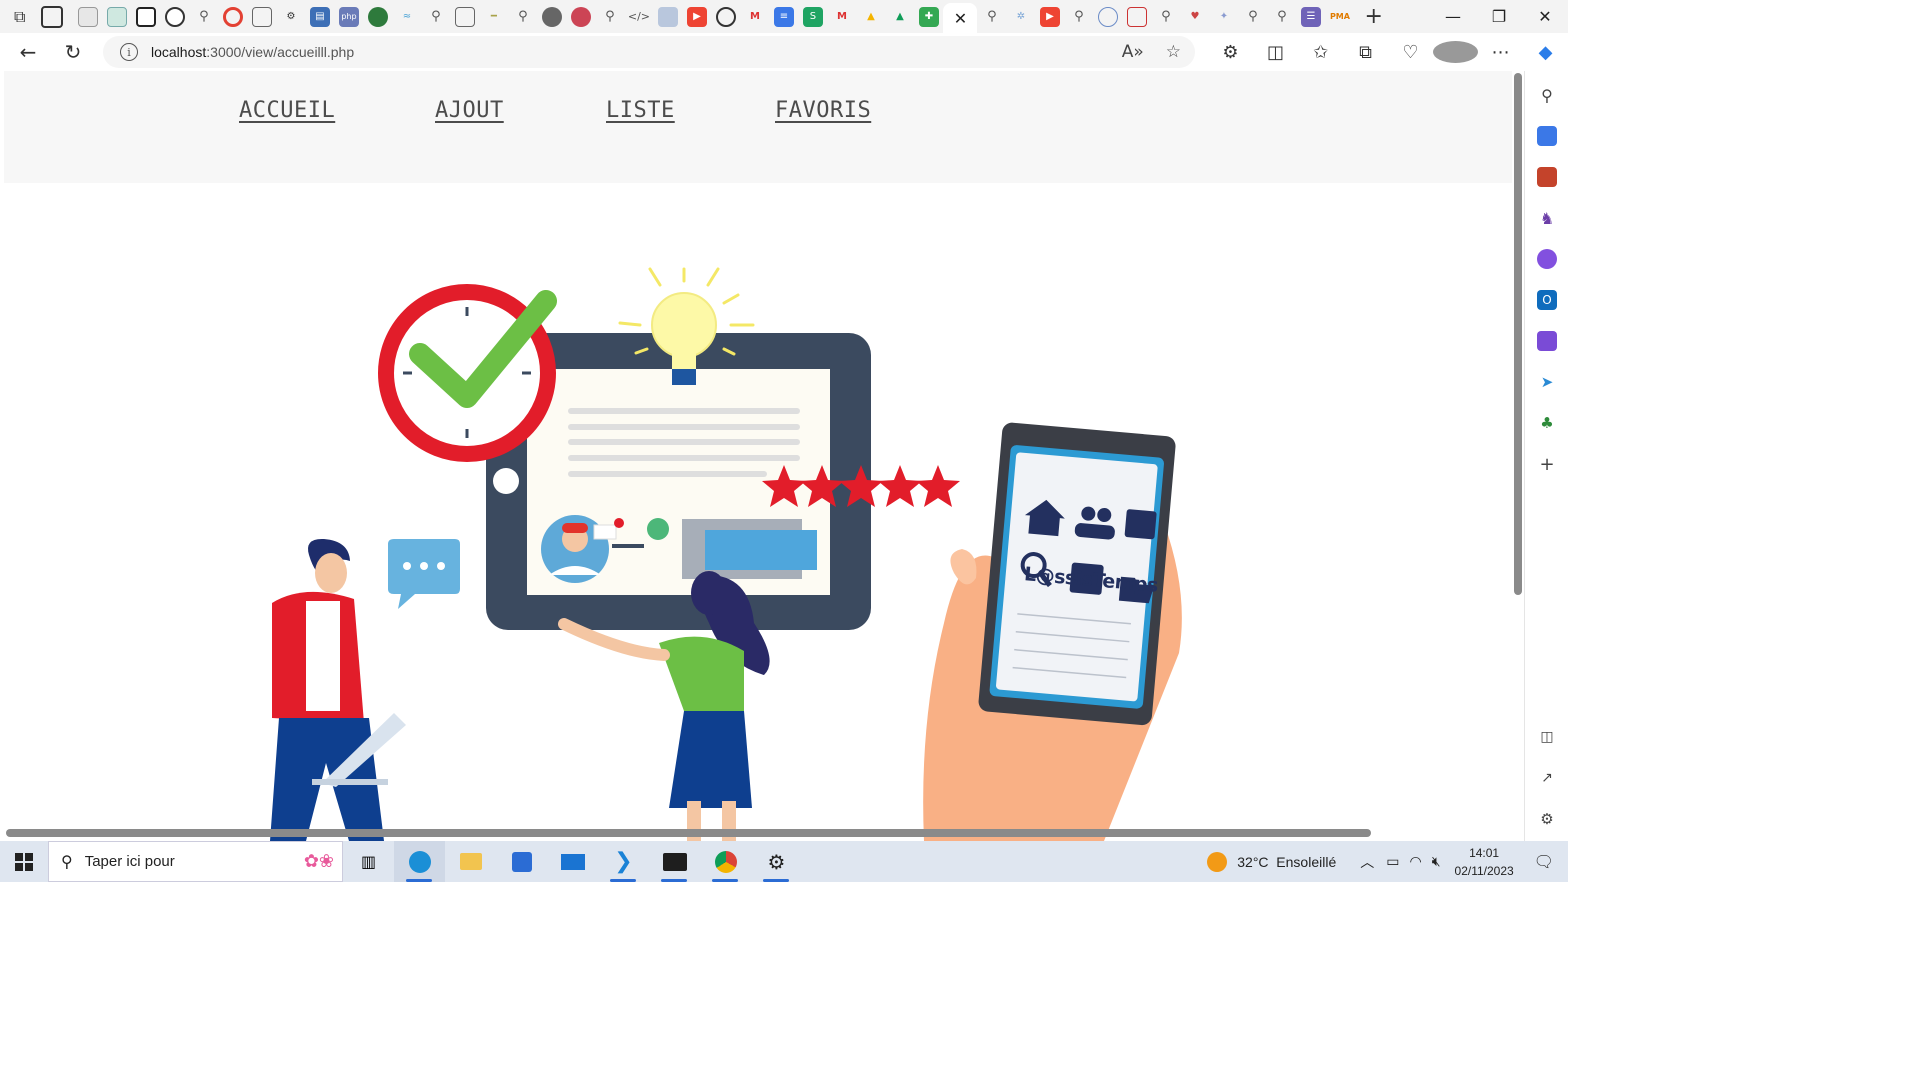  Describe the element at coordinates (469, 110) in the screenshot. I see `nav-link-ajout: AJOUT` at that location.